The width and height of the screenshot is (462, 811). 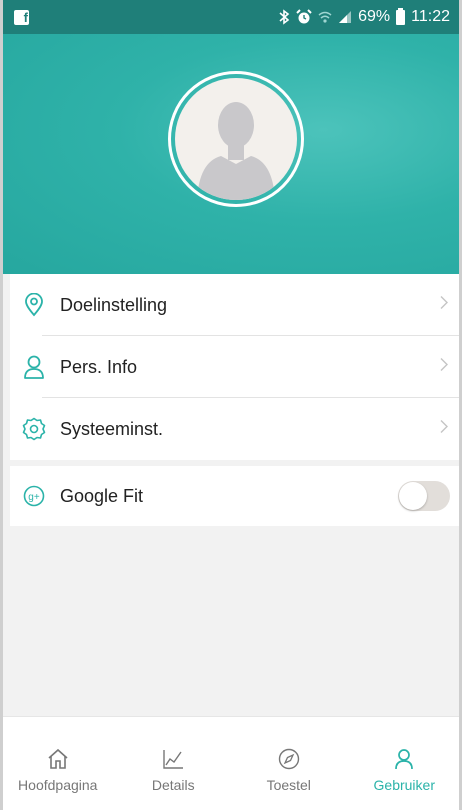 I want to click on bottom-nav: Hoofdpagina Details Toestel Gebruiker, so click(x=231, y=763).